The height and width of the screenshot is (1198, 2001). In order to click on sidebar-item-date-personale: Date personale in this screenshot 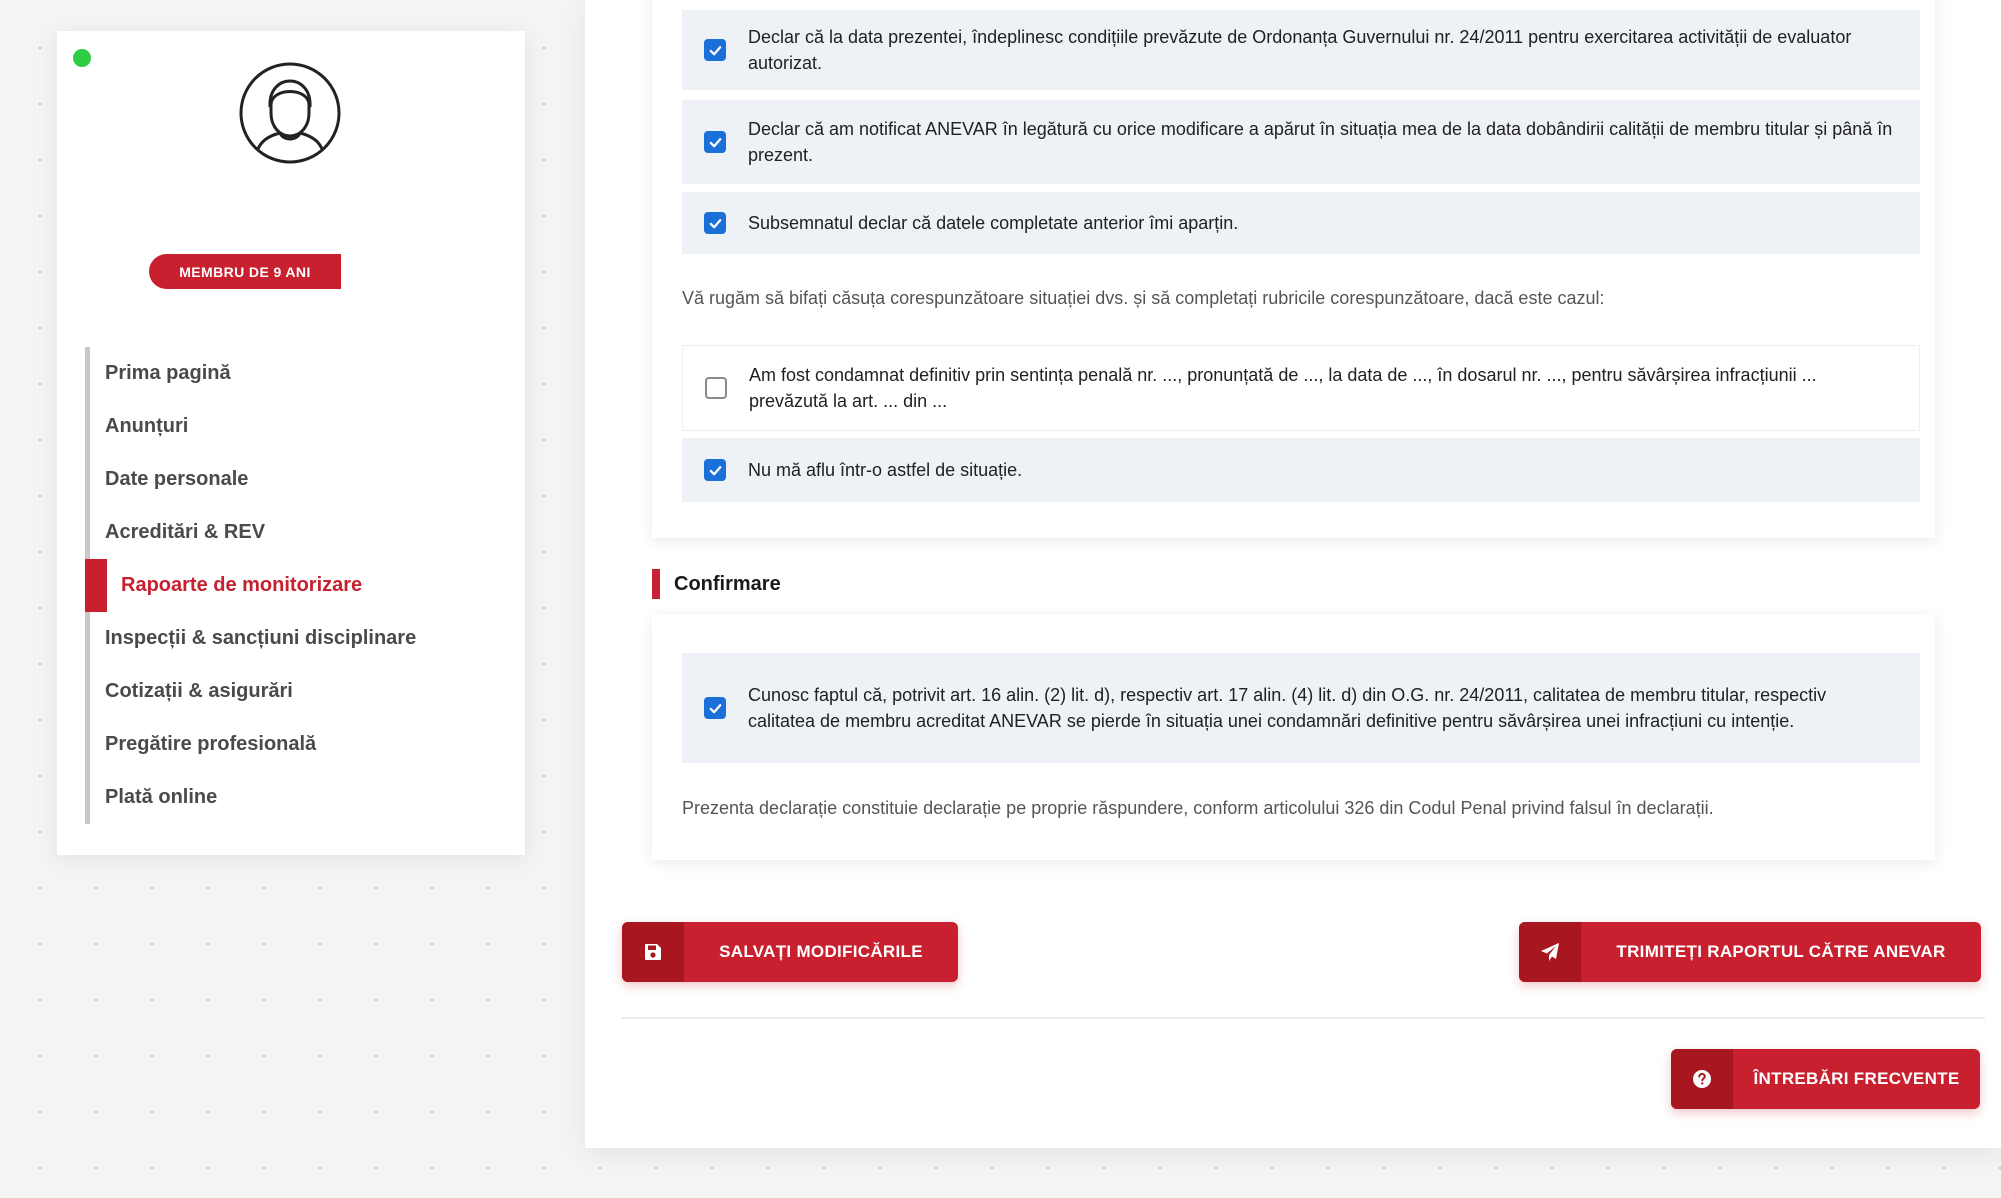, I will do `click(295, 479)`.